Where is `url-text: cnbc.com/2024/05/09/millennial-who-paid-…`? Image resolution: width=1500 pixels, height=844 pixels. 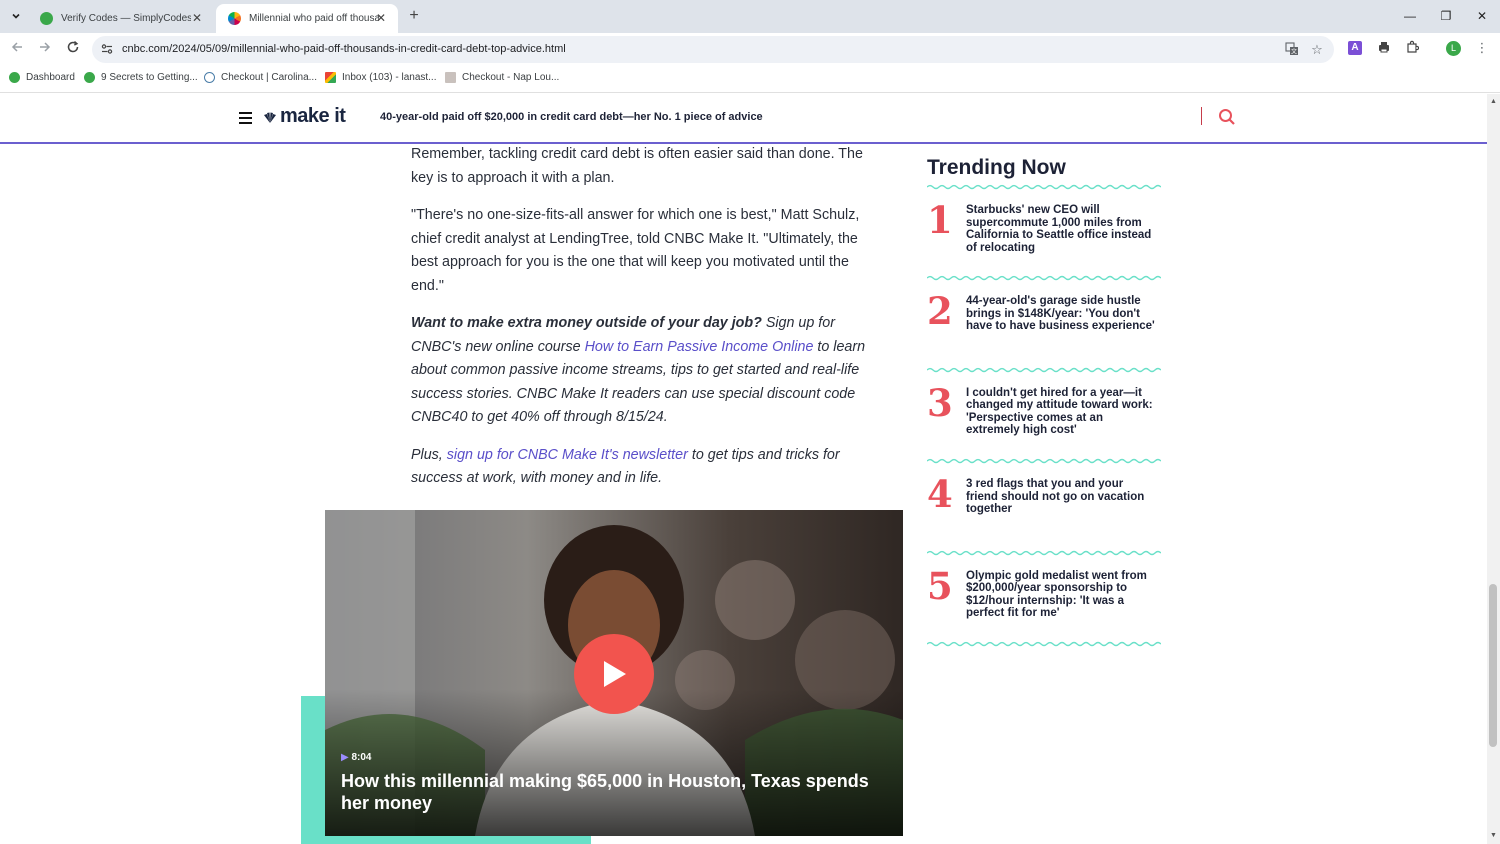
url-text: cnbc.com/2024/05/09/millennial-who-paid-… is located at coordinates (344, 49).